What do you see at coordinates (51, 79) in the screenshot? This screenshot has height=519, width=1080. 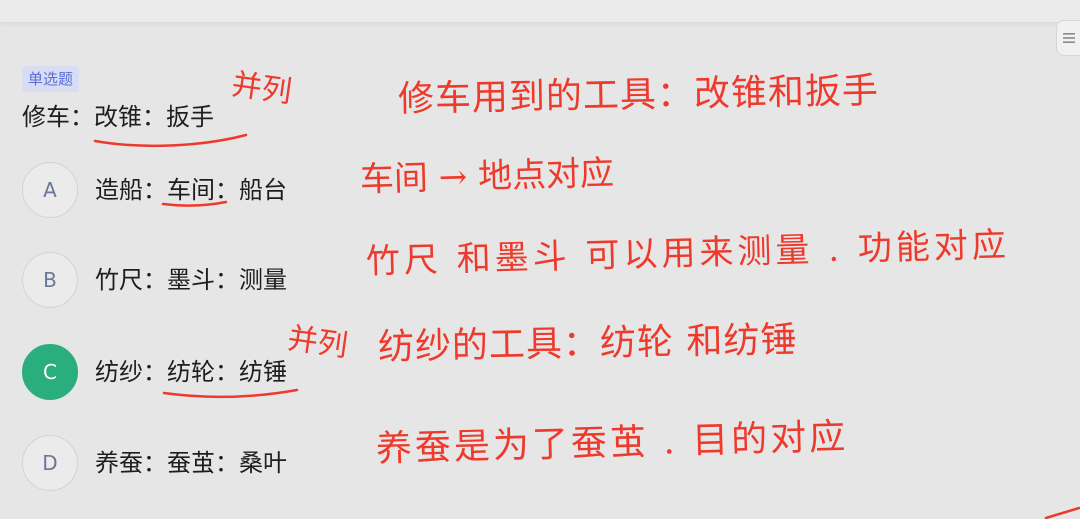 I see `question-type-tag: 单选题` at bounding box center [51, 79].